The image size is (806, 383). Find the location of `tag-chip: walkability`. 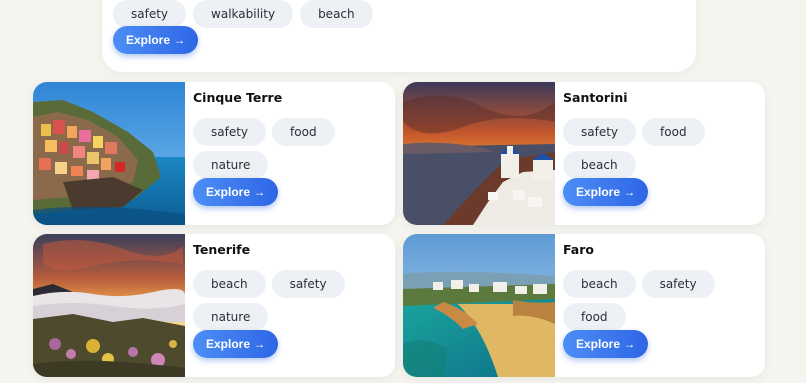

tag-chip: walkability is located at coordinates (243, 14).